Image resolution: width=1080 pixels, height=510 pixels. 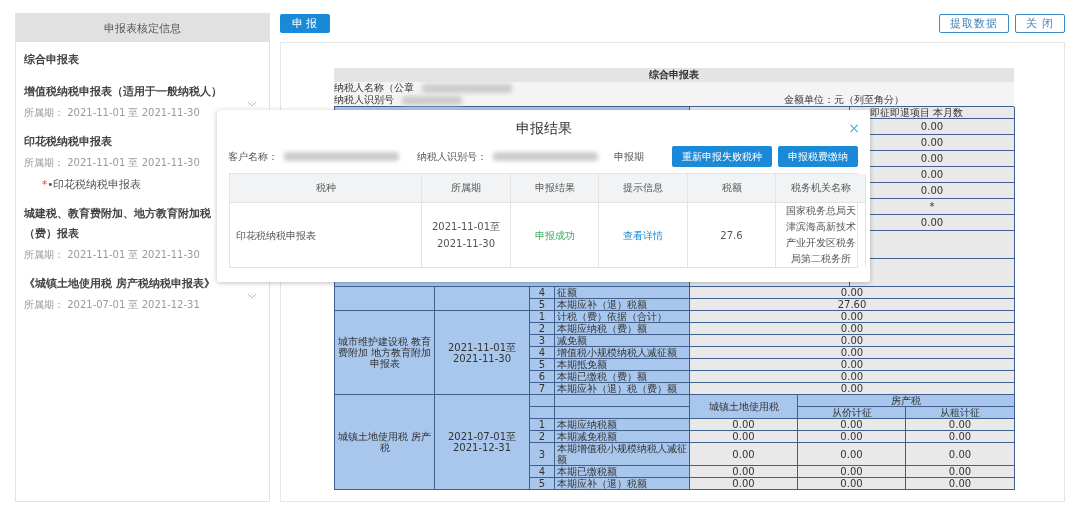 I want to click on table-cell: 本期增值税小规模纳税人减征额, so click(x=622, y=454).